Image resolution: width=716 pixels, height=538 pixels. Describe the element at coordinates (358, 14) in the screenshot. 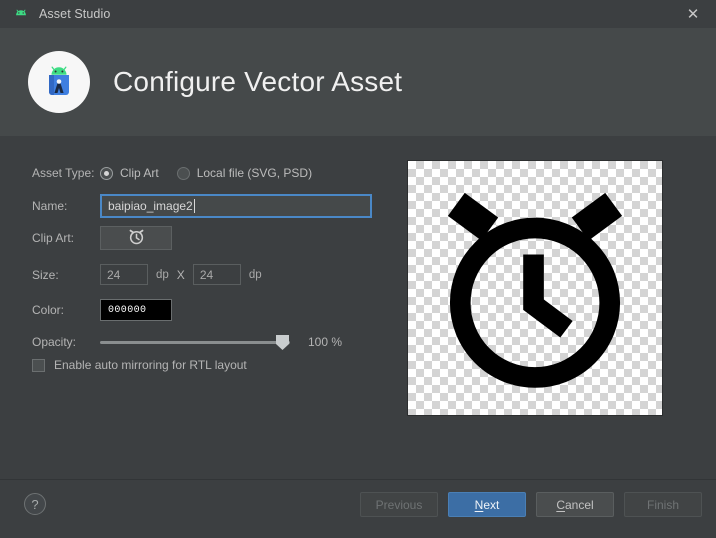

I see `title-bar: Asset Studio ✕` at that location.